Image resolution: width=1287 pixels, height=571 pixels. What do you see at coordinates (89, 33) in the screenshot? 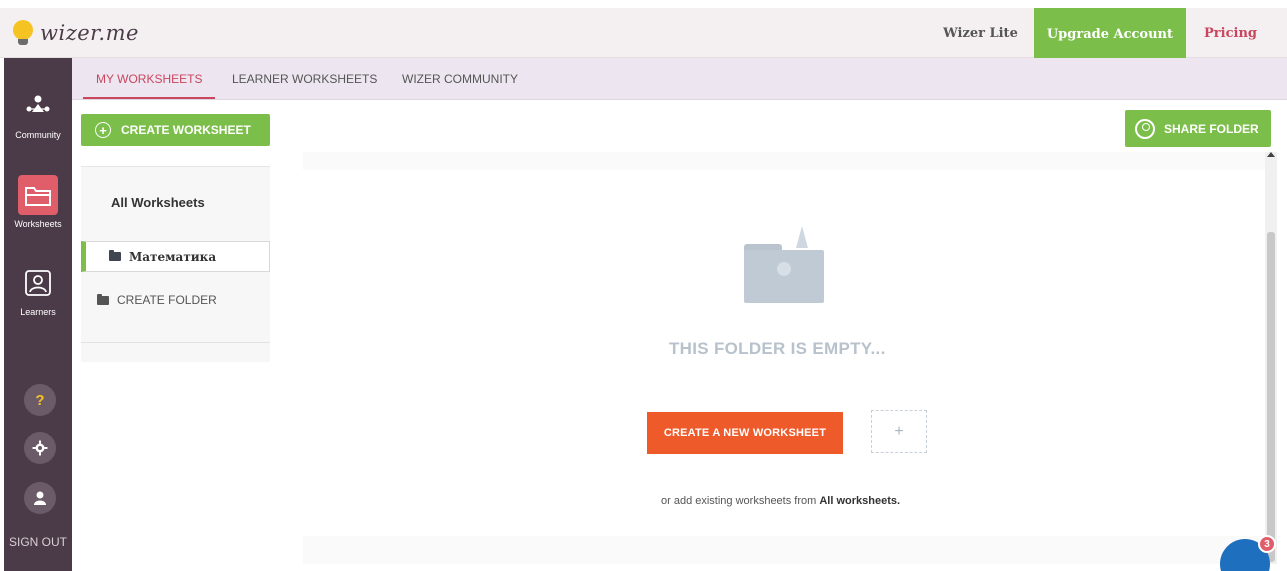
I see `logo-text: wizer.me` at bounding box center [89, 33].